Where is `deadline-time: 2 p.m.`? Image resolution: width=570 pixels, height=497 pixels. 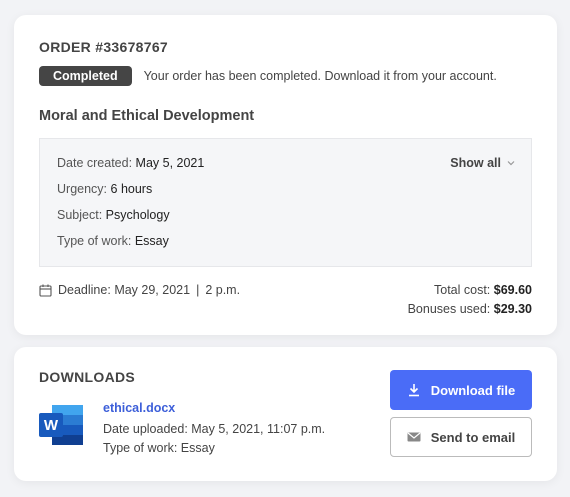 deadline-time: 2 p.m. is located at coordinates (223, 290).